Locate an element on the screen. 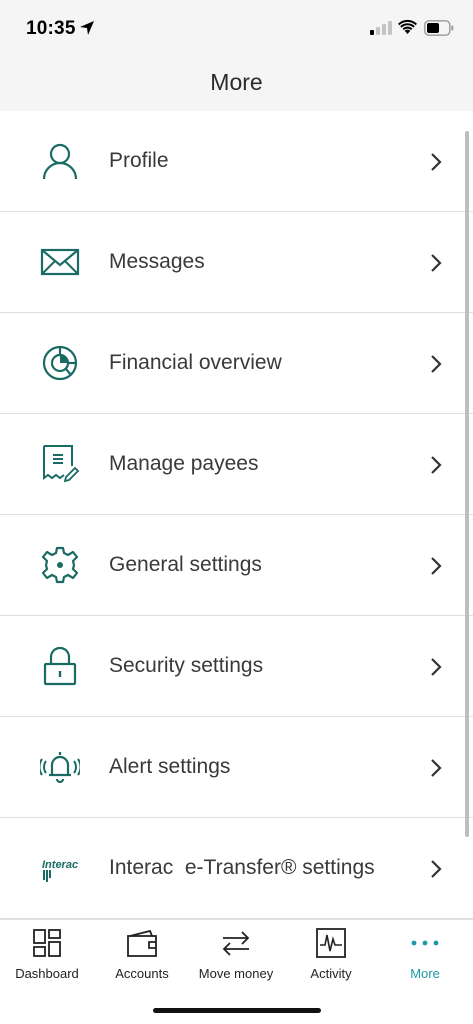  tab-label: Accounts is located at coordinates (142, 973).